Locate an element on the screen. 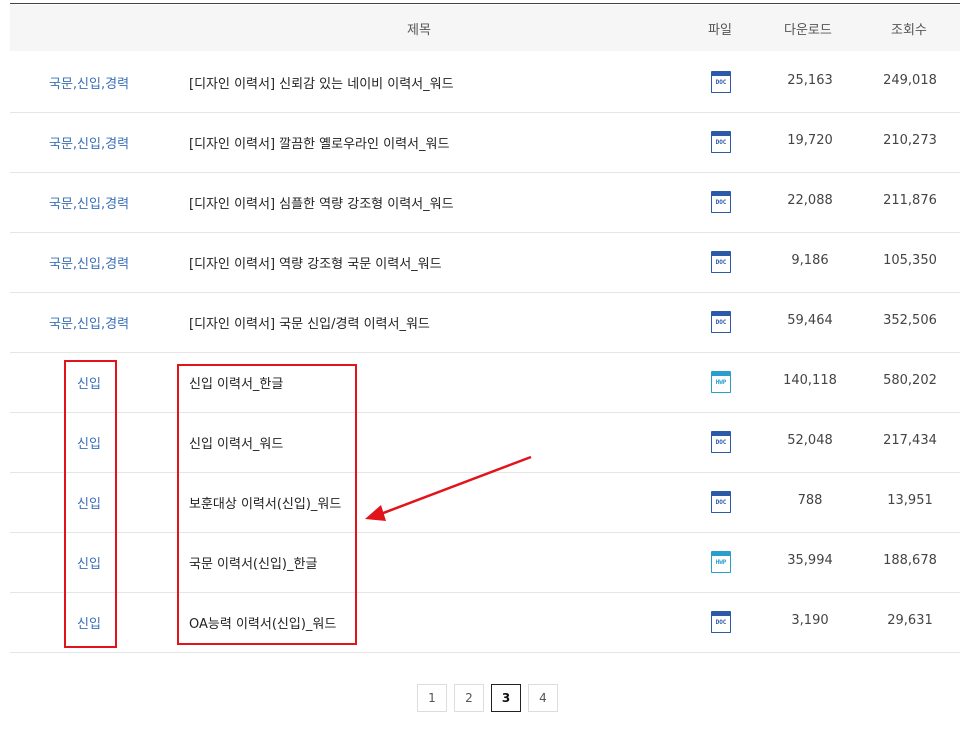  page-link: 2 is located at coordinates (469, 698).